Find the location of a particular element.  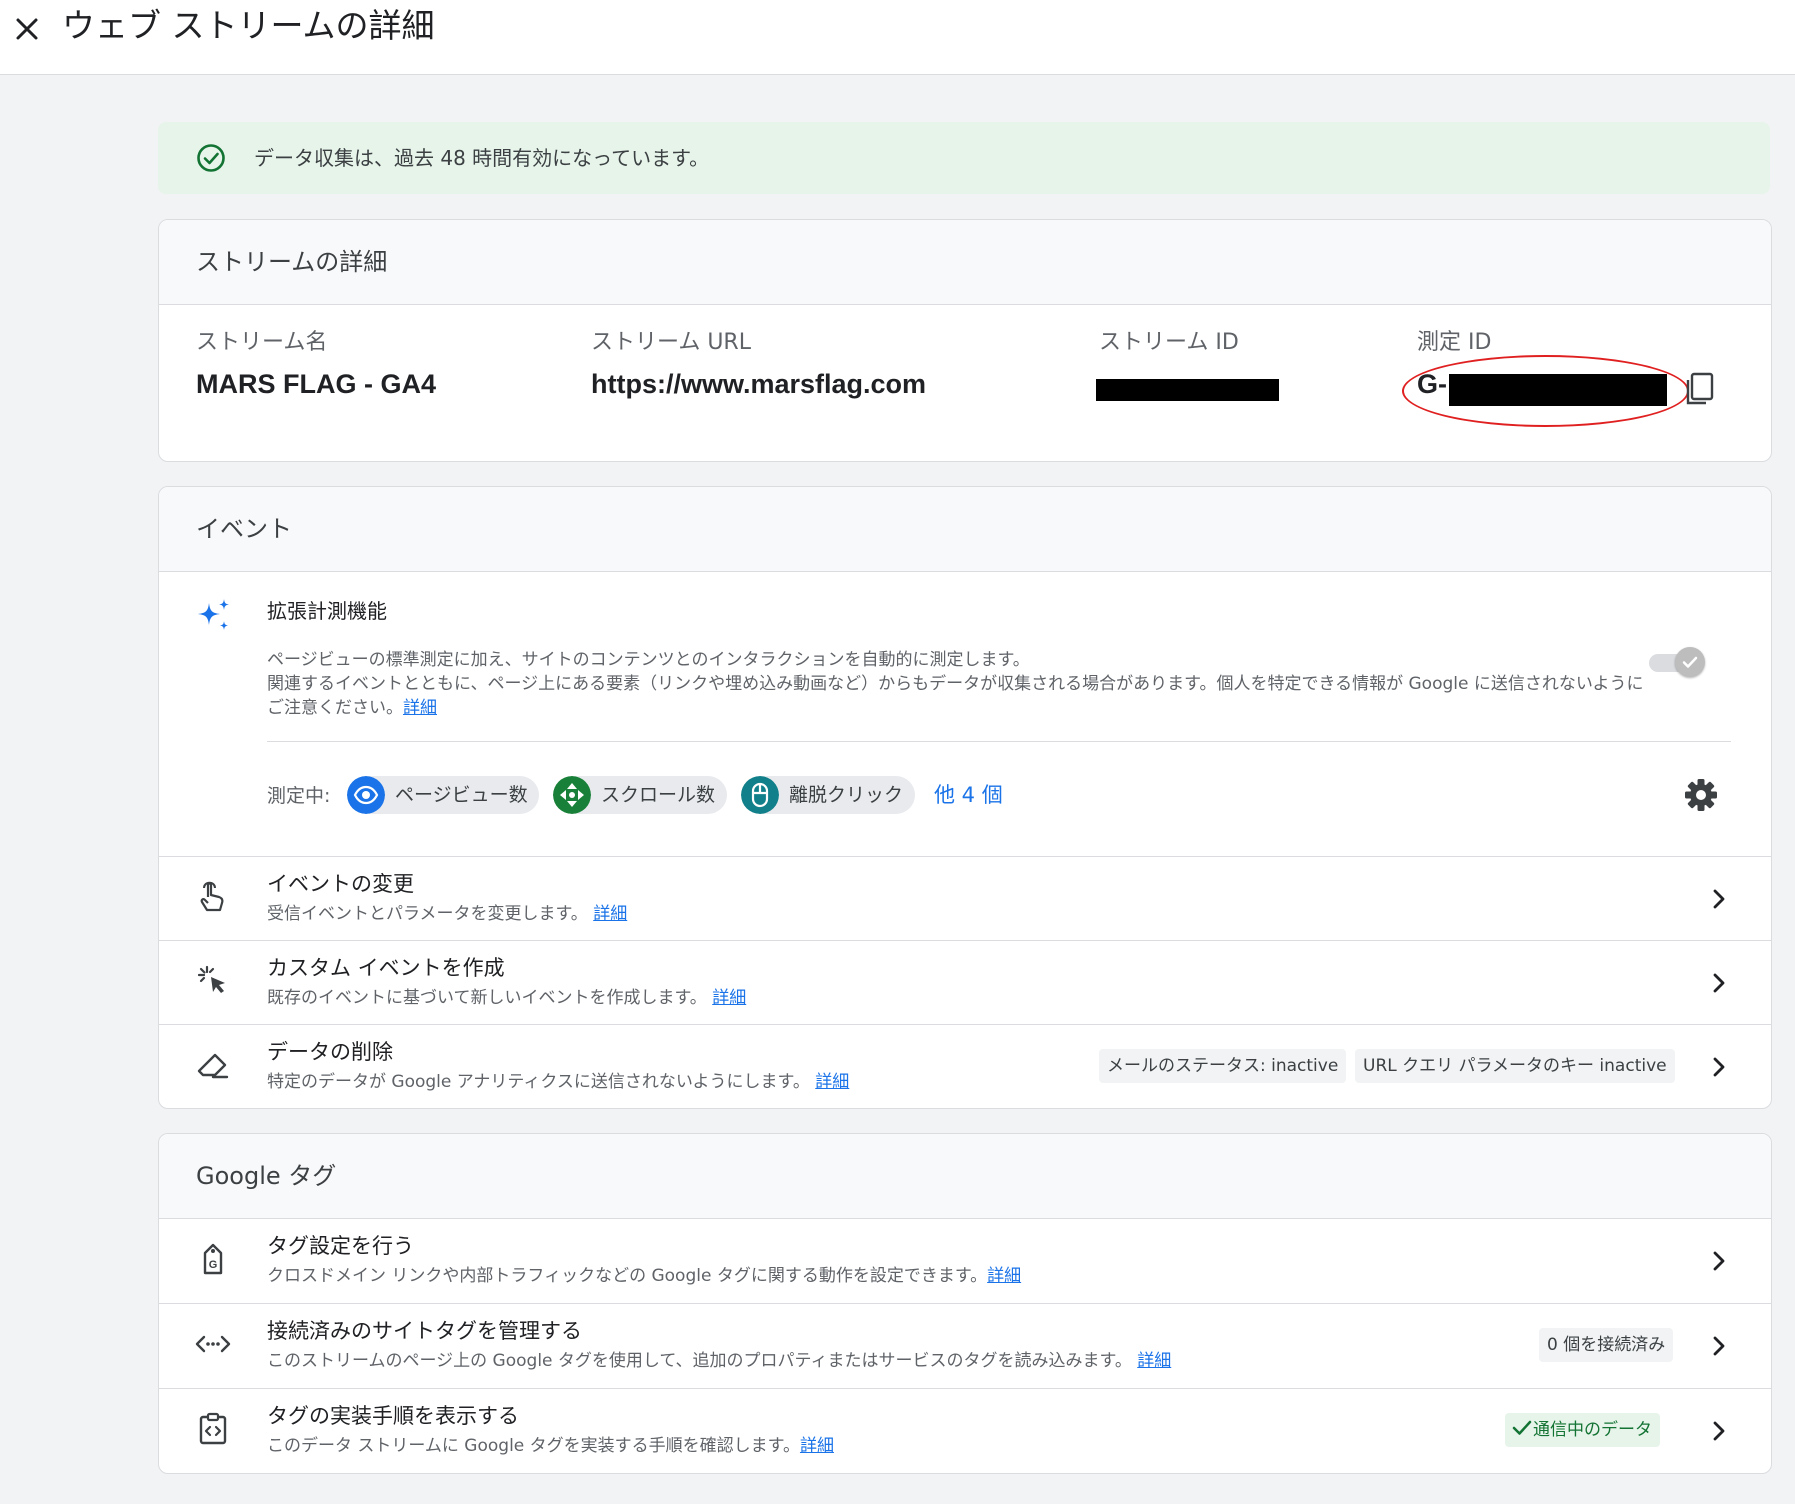

chip-label: 離脱クリック is located at coordinates (846, 795).